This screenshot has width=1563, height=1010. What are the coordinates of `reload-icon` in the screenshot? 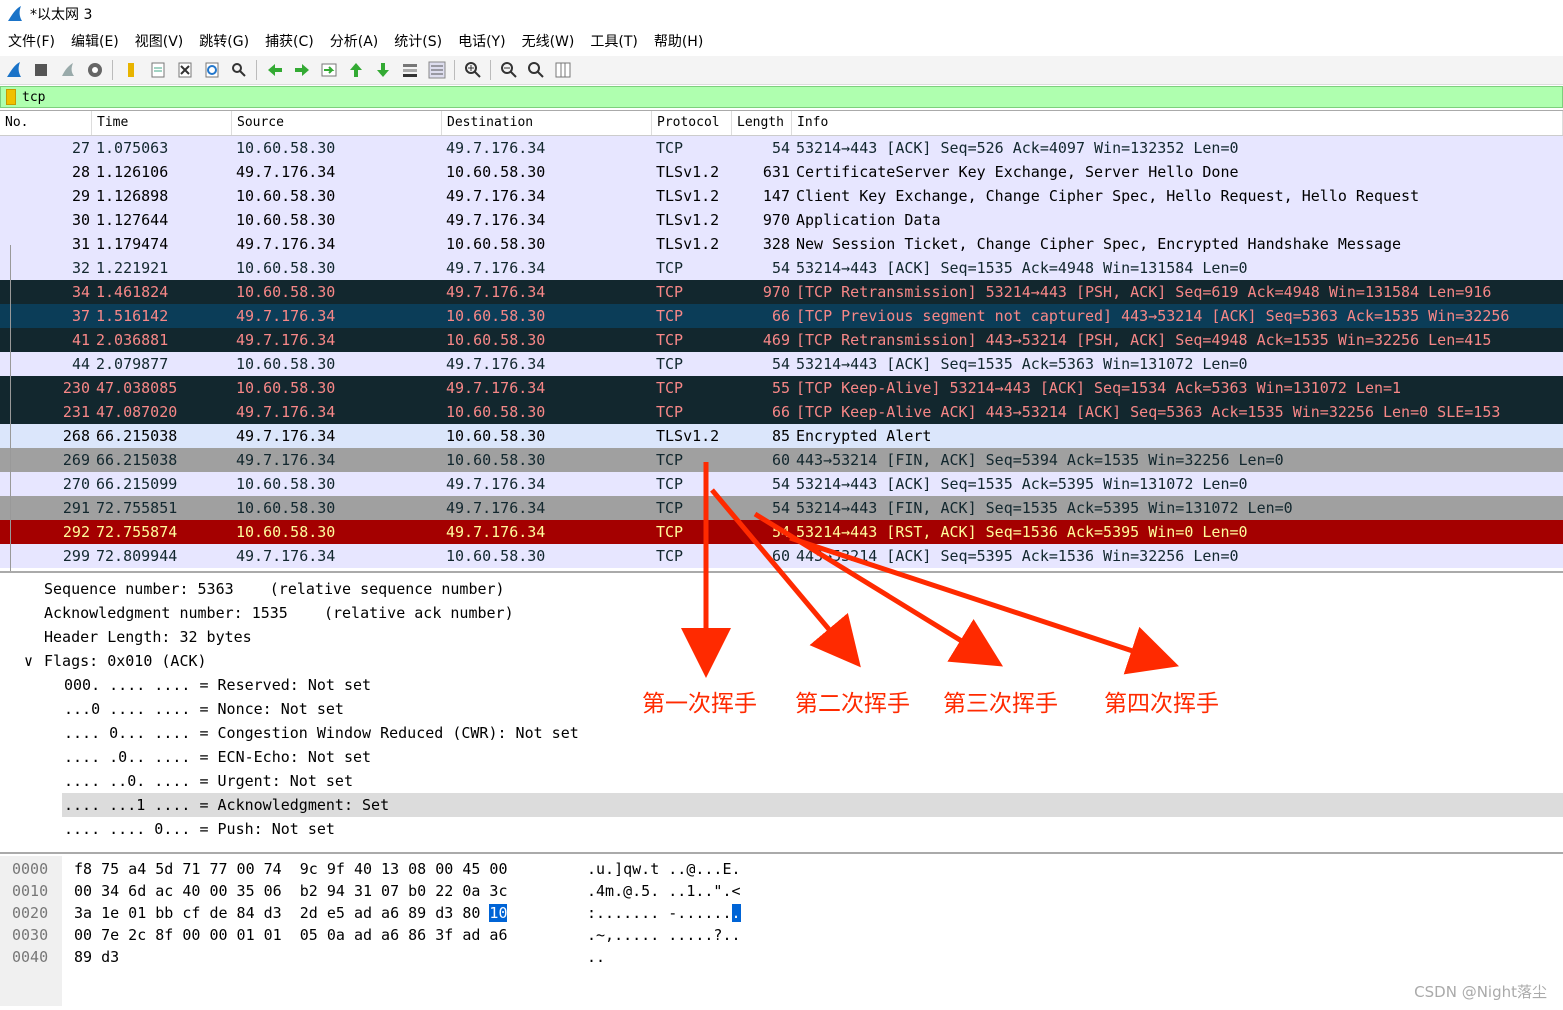 It's located at (212, 70).